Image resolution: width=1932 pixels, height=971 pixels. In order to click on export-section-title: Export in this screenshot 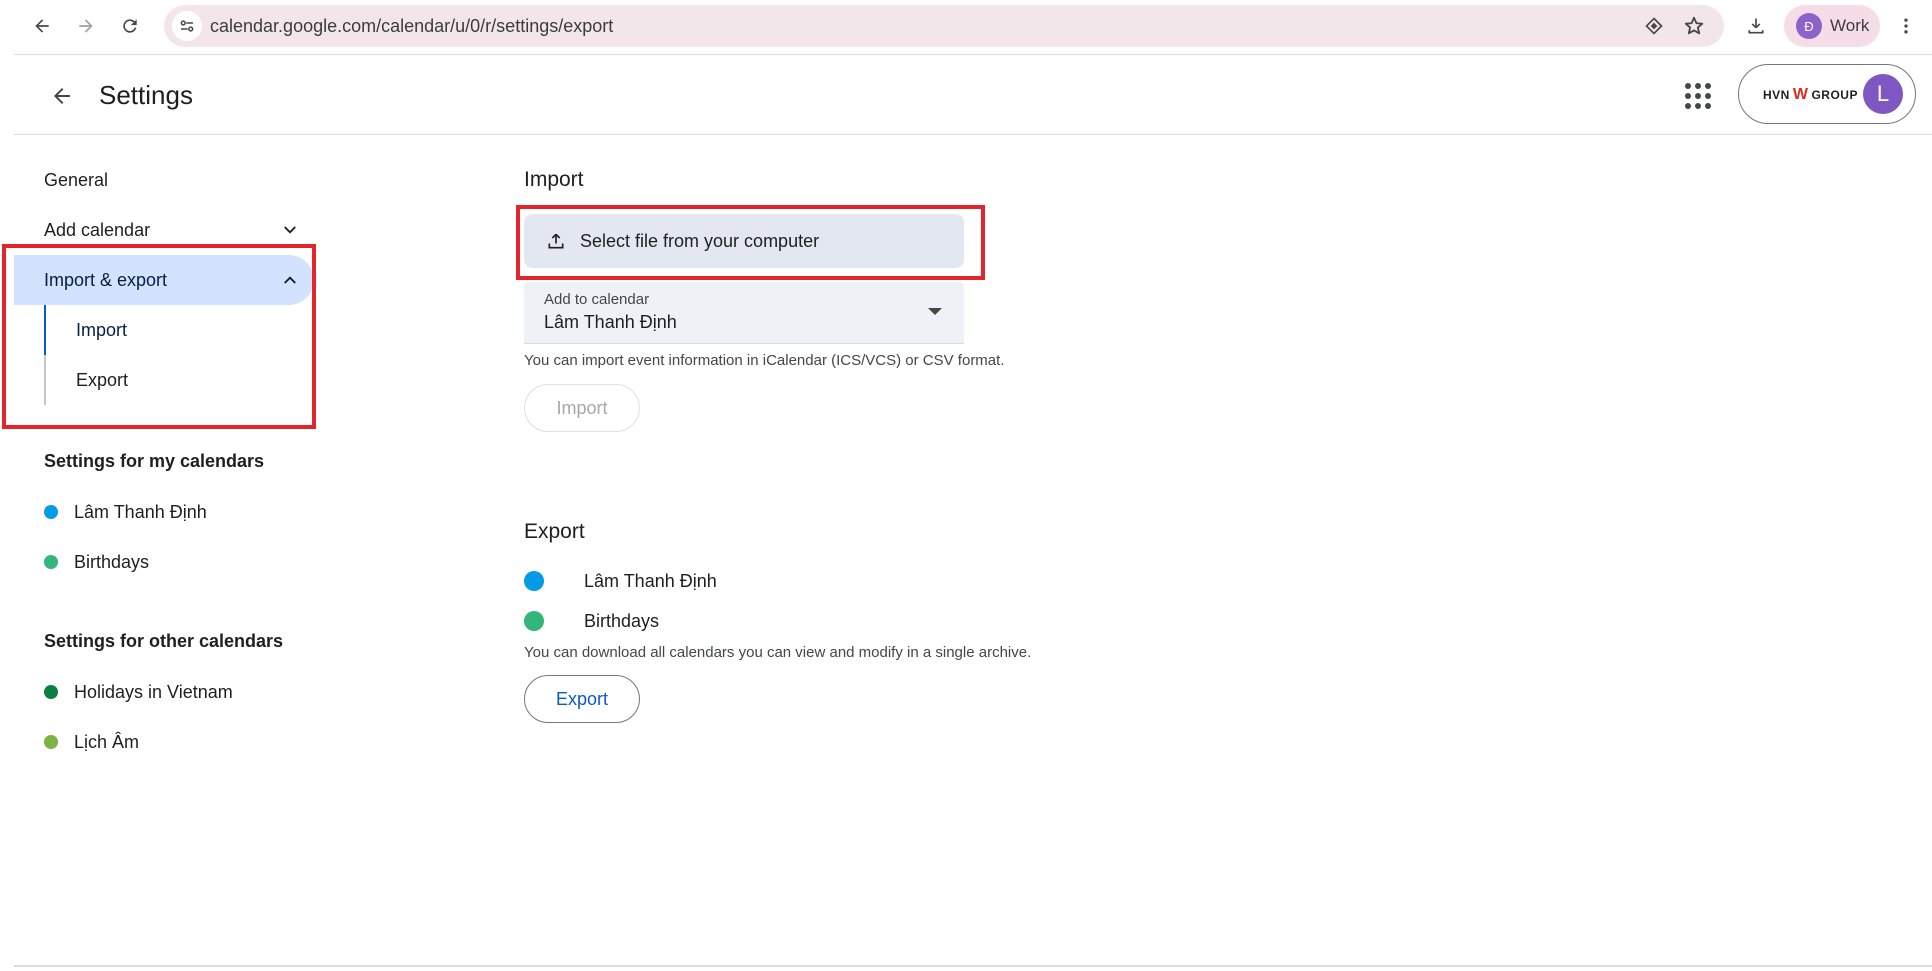, I will do `click(554, 531)`.